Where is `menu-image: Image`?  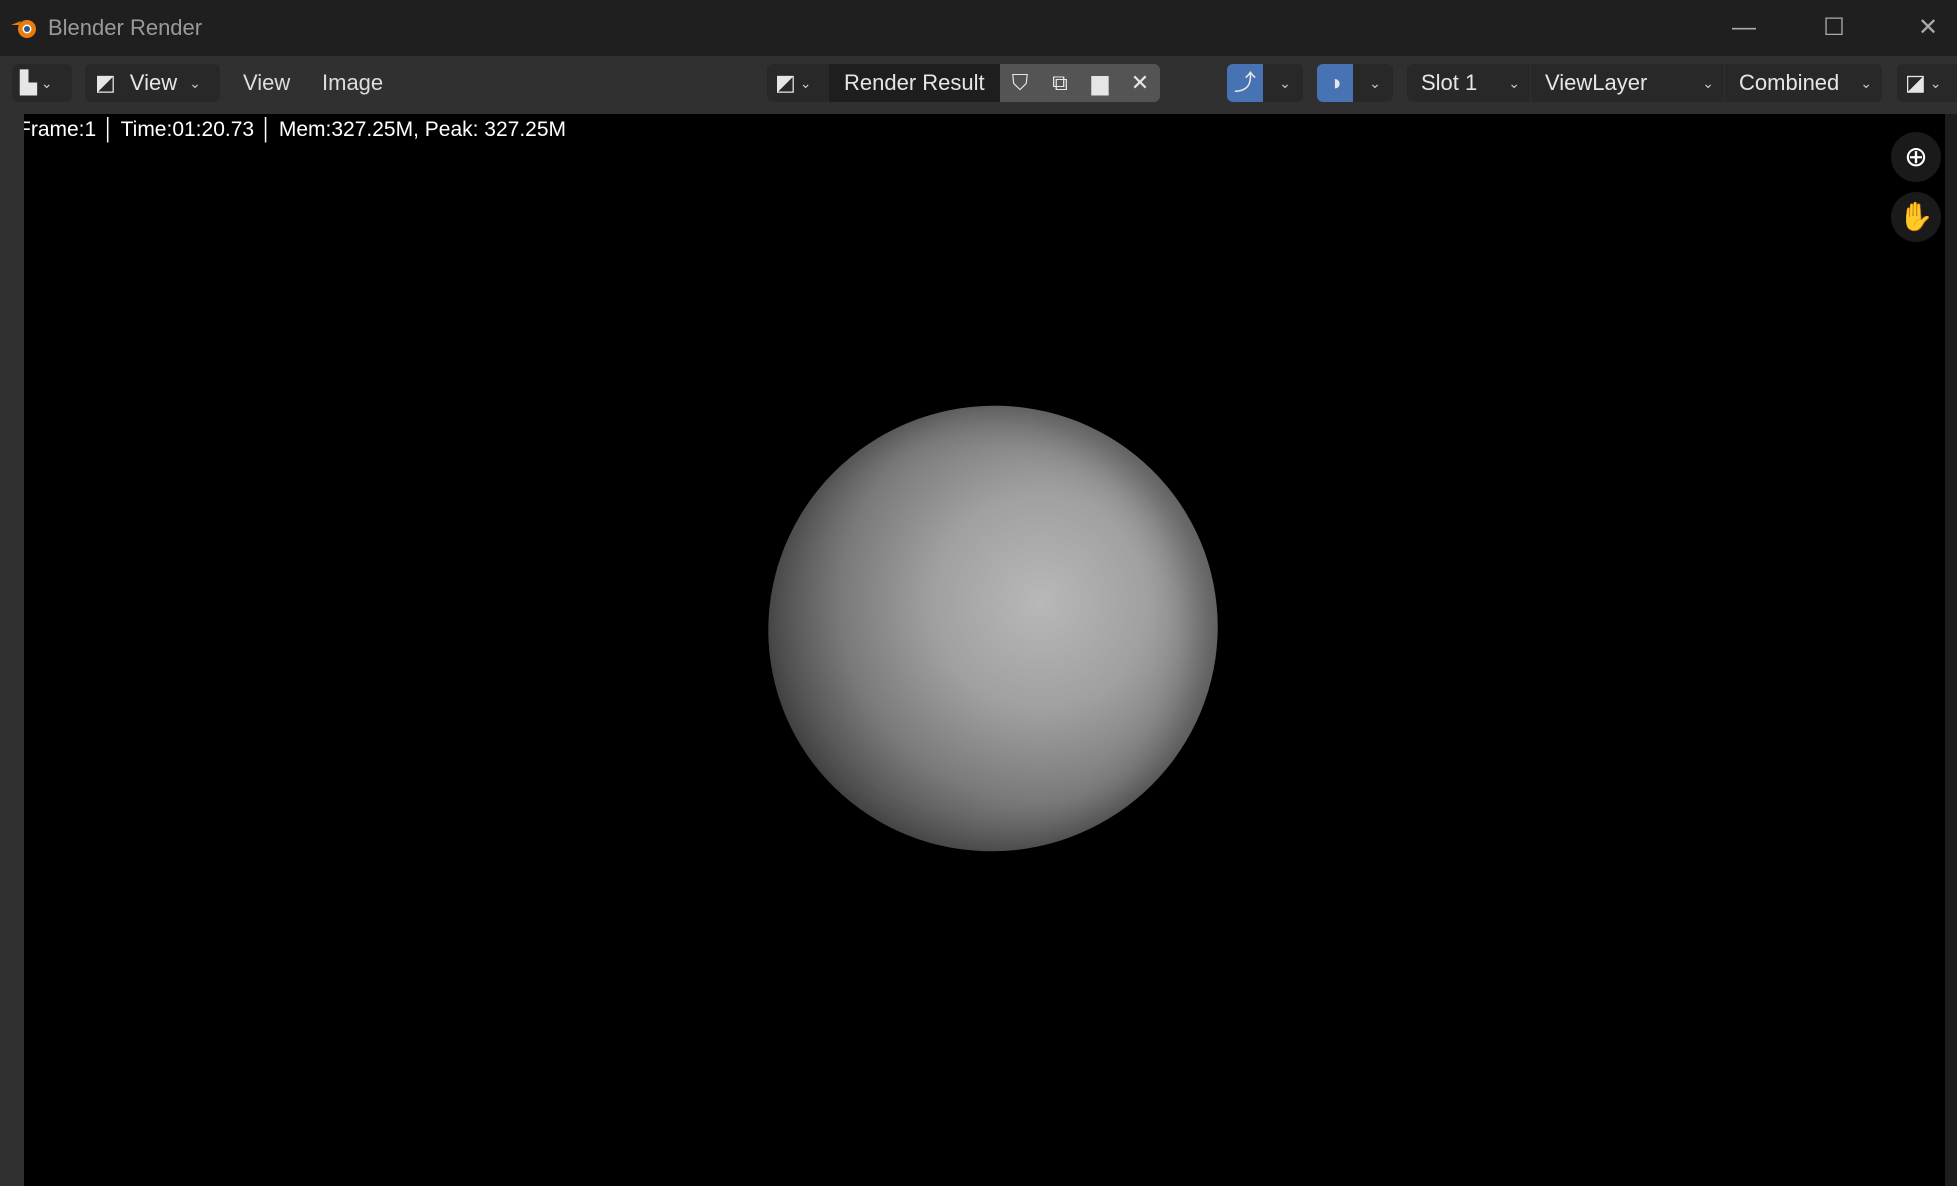
menu-image: Image is located at coordinates (352, 83).